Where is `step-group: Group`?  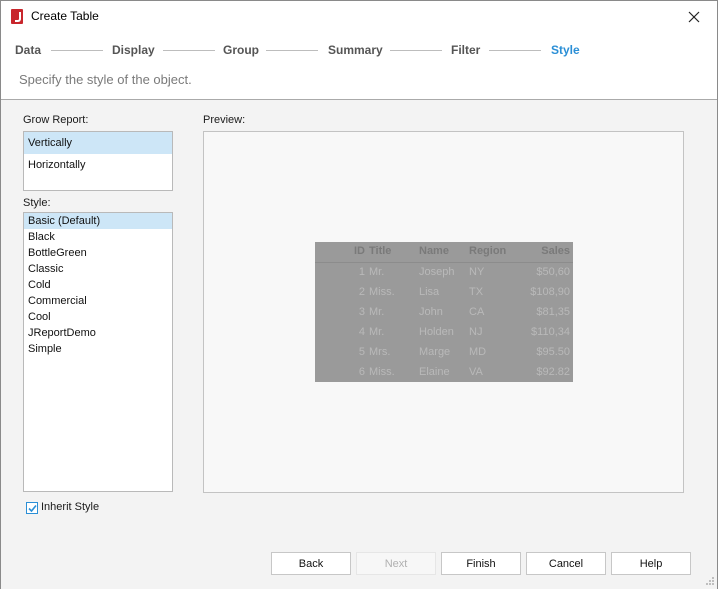 step-group: Group is located at coordinates (241, 50).